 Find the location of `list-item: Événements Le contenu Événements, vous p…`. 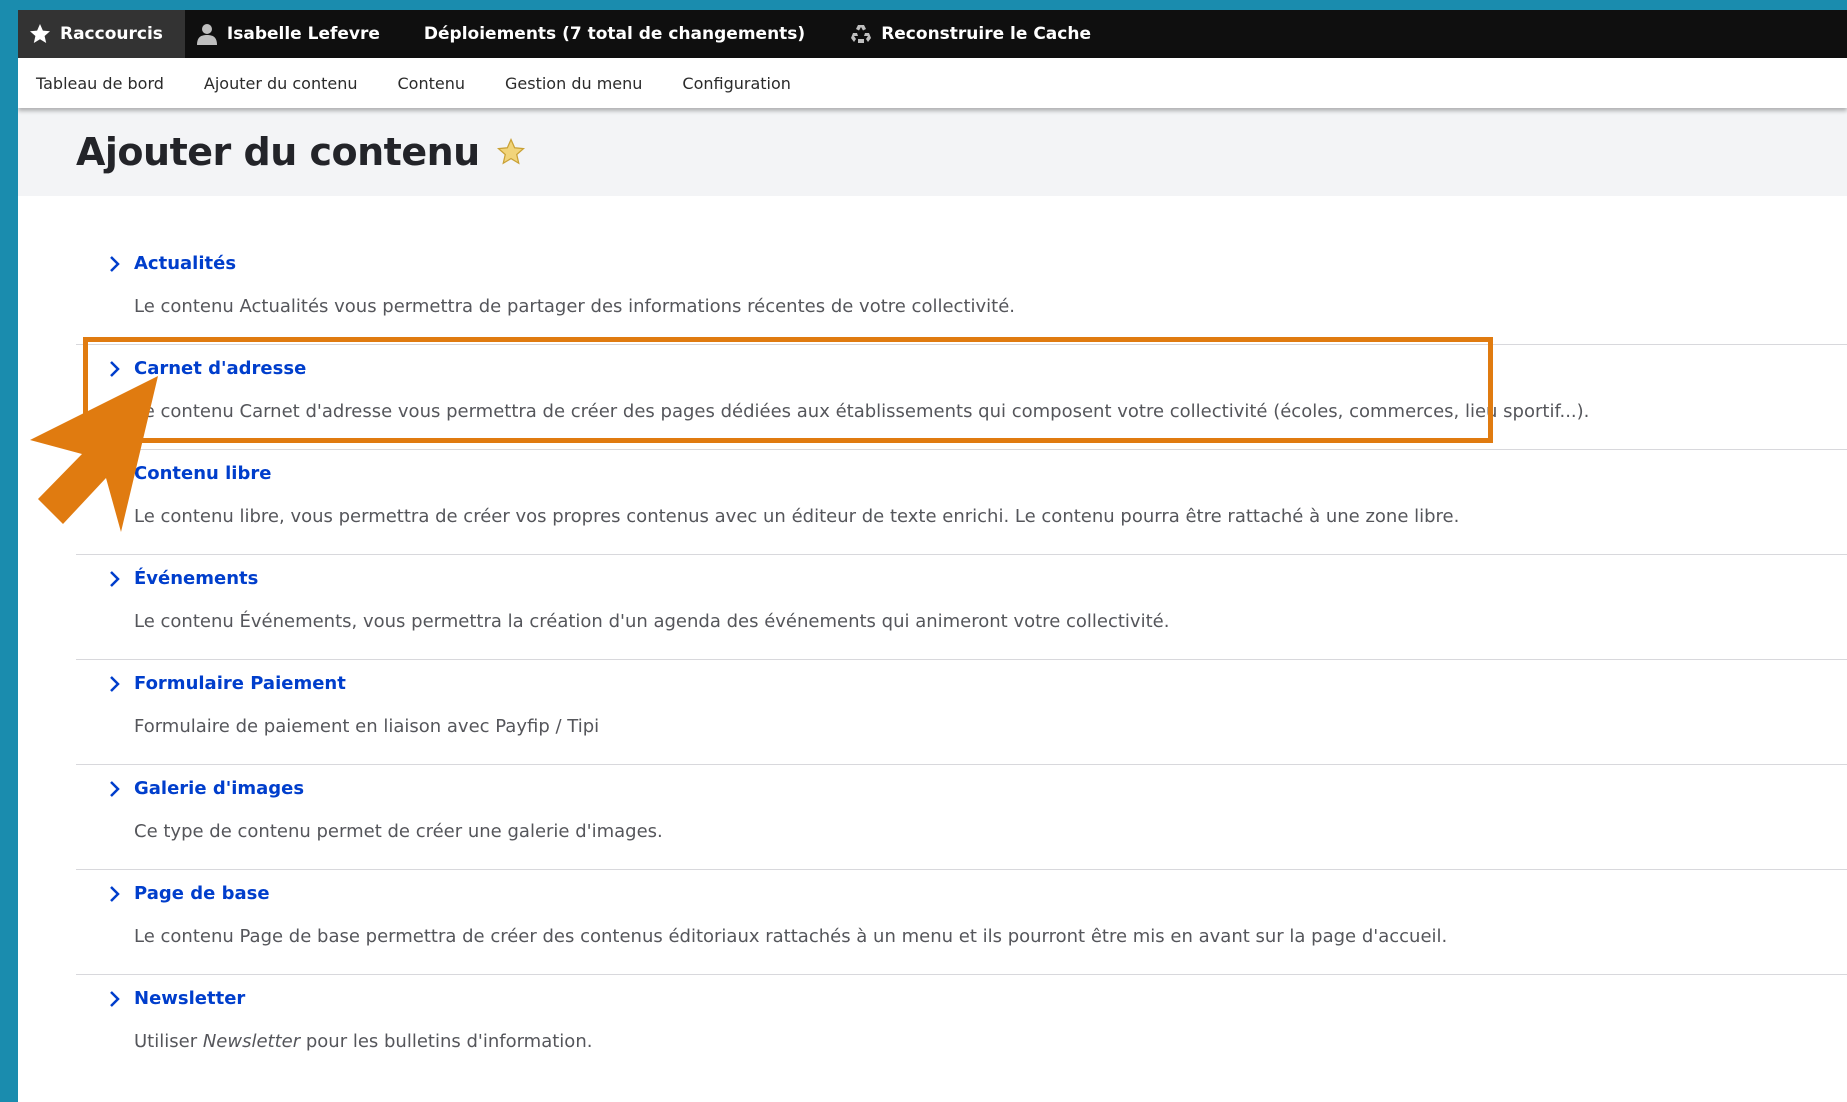

list-item: Événements Le contenu Événements, vous p… is located at coordinates (961, 607).